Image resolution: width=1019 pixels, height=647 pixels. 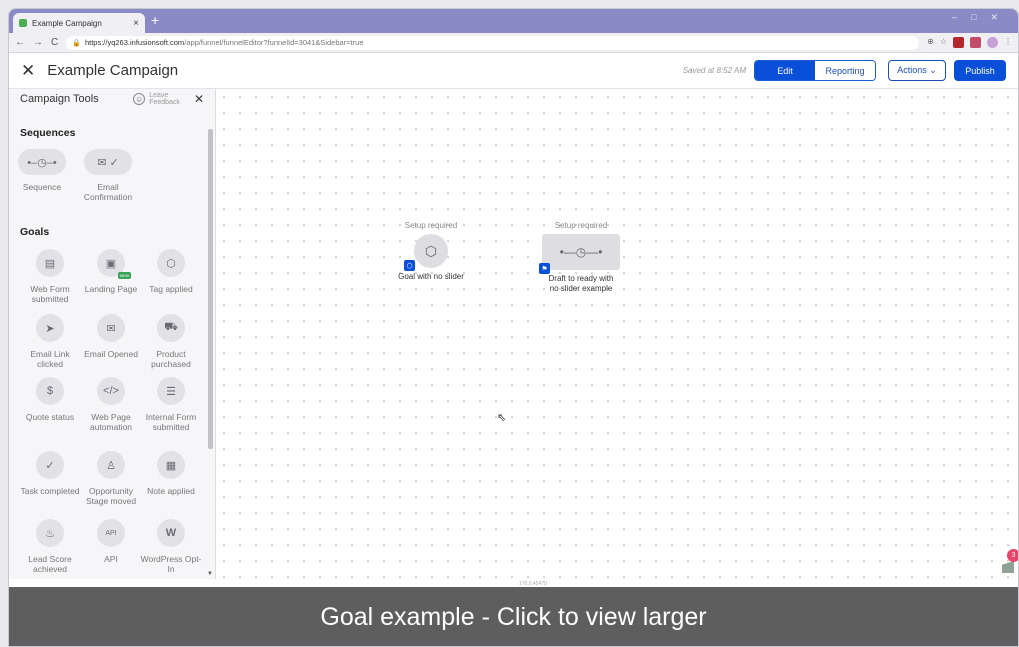 What do you see at coordinates (958, 42) in the screenshot?
I see `extension-red-icon` at bounding box center [958, 42].